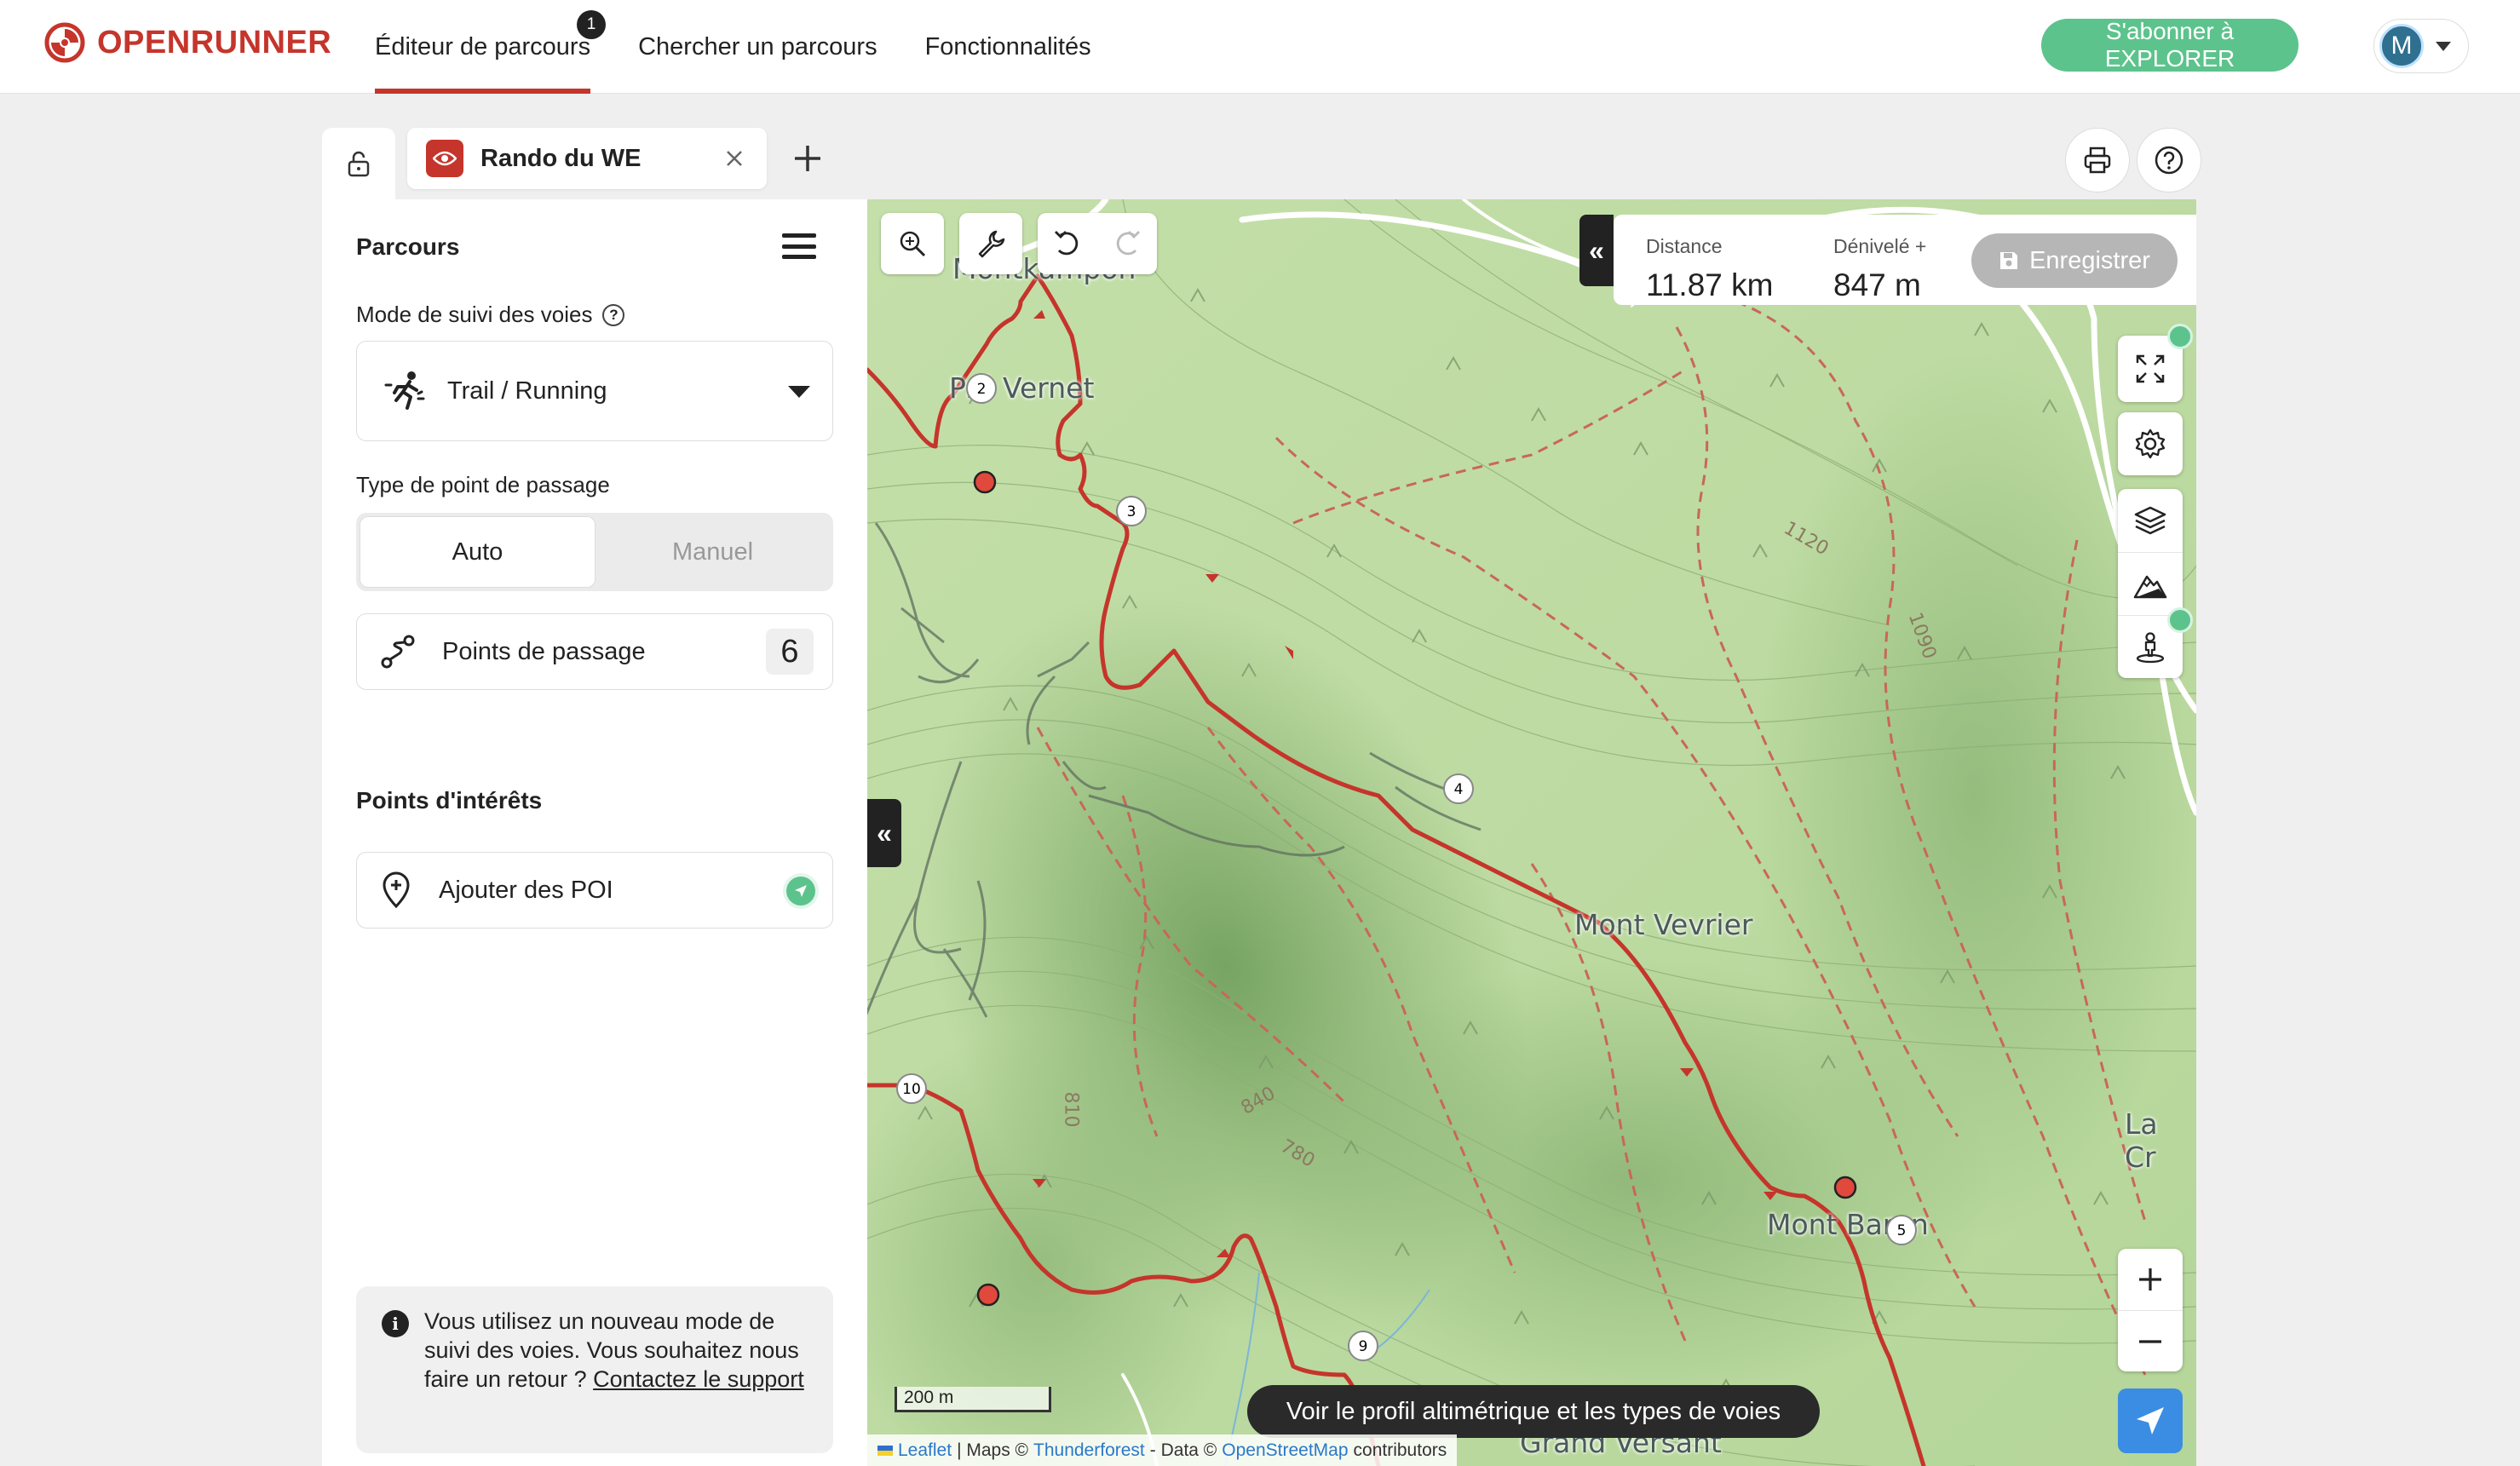  I want to click on notification-badge: 1, so click(592, 24).